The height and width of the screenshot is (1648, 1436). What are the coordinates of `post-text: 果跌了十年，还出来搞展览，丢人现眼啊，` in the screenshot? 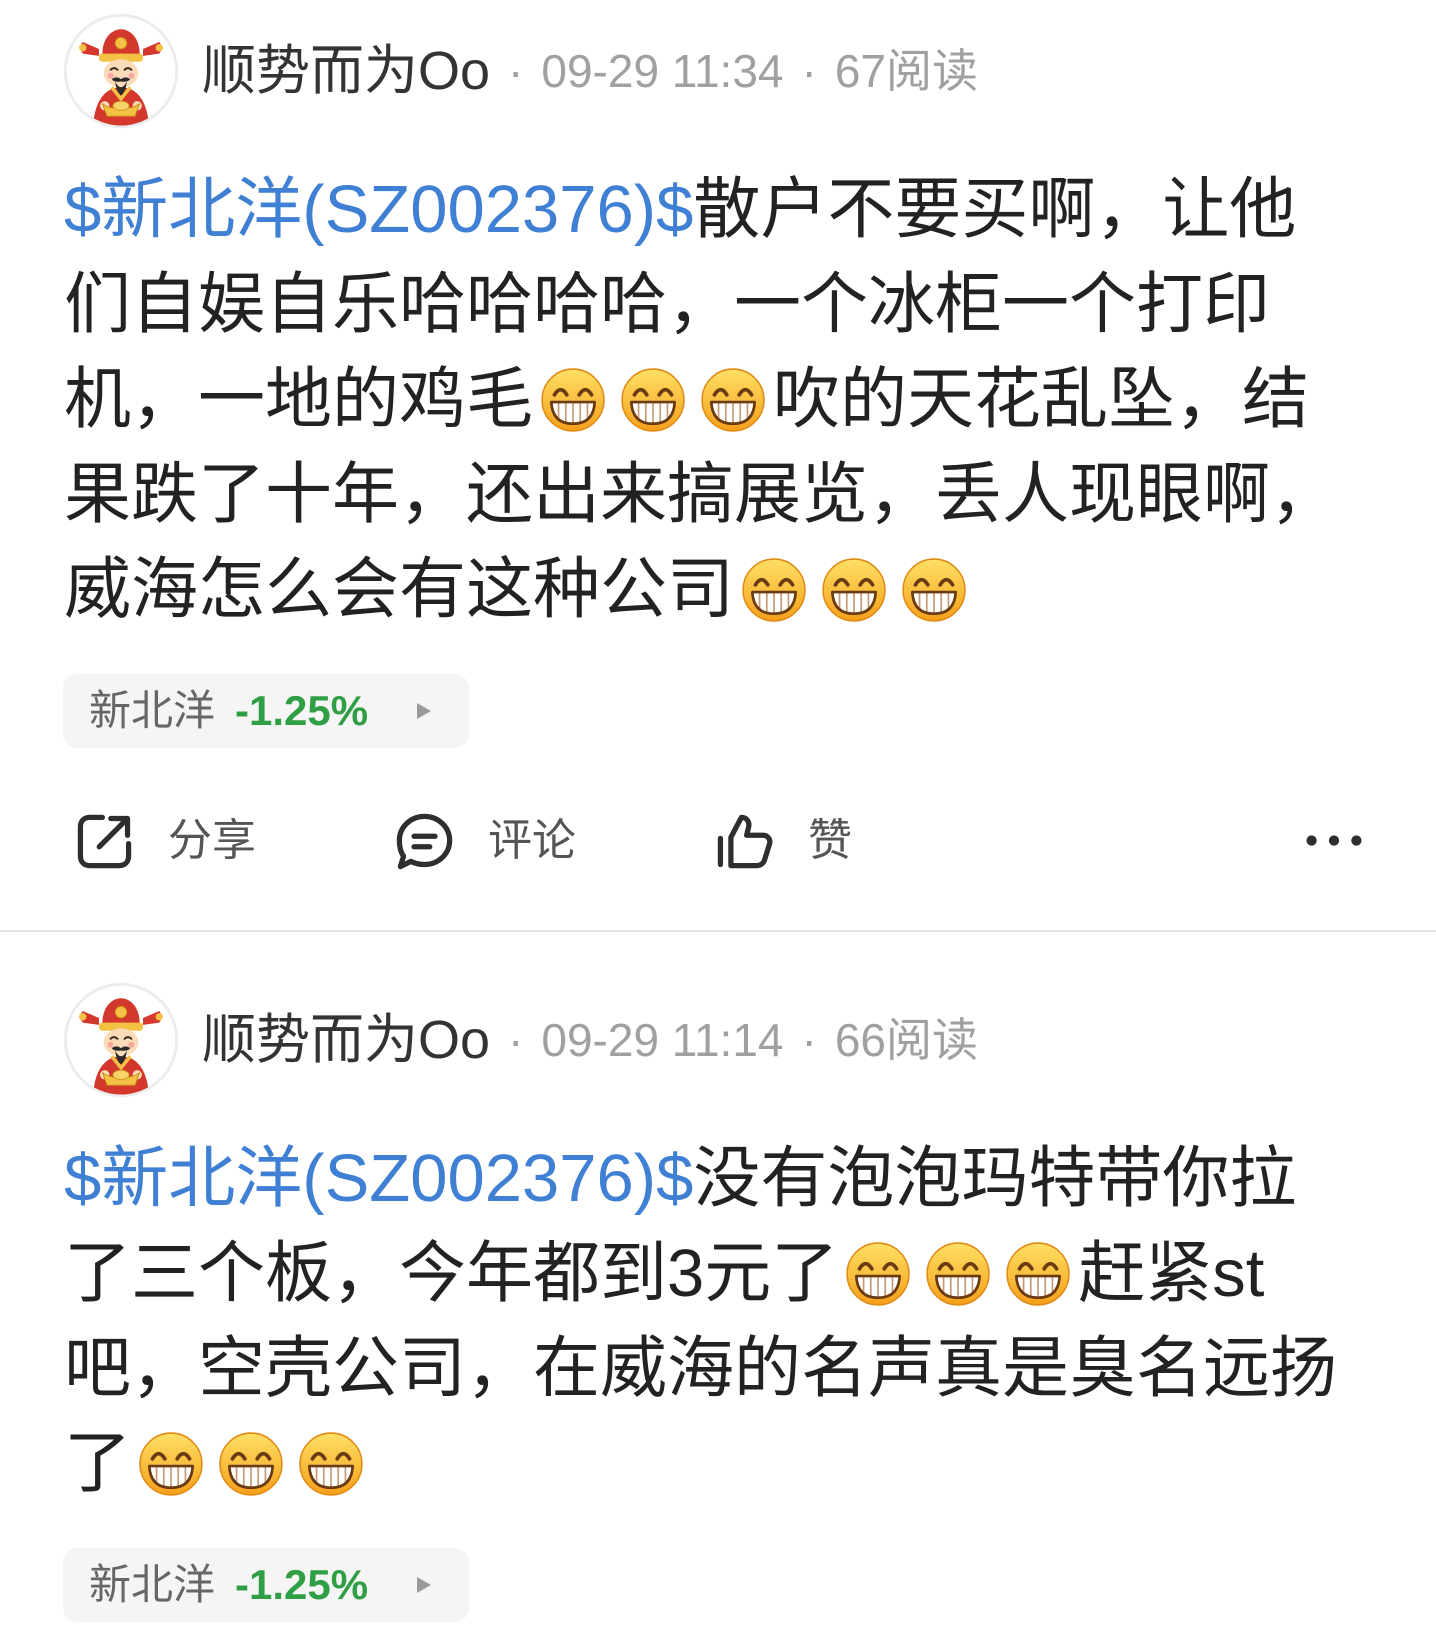 It's located at (700, 494).